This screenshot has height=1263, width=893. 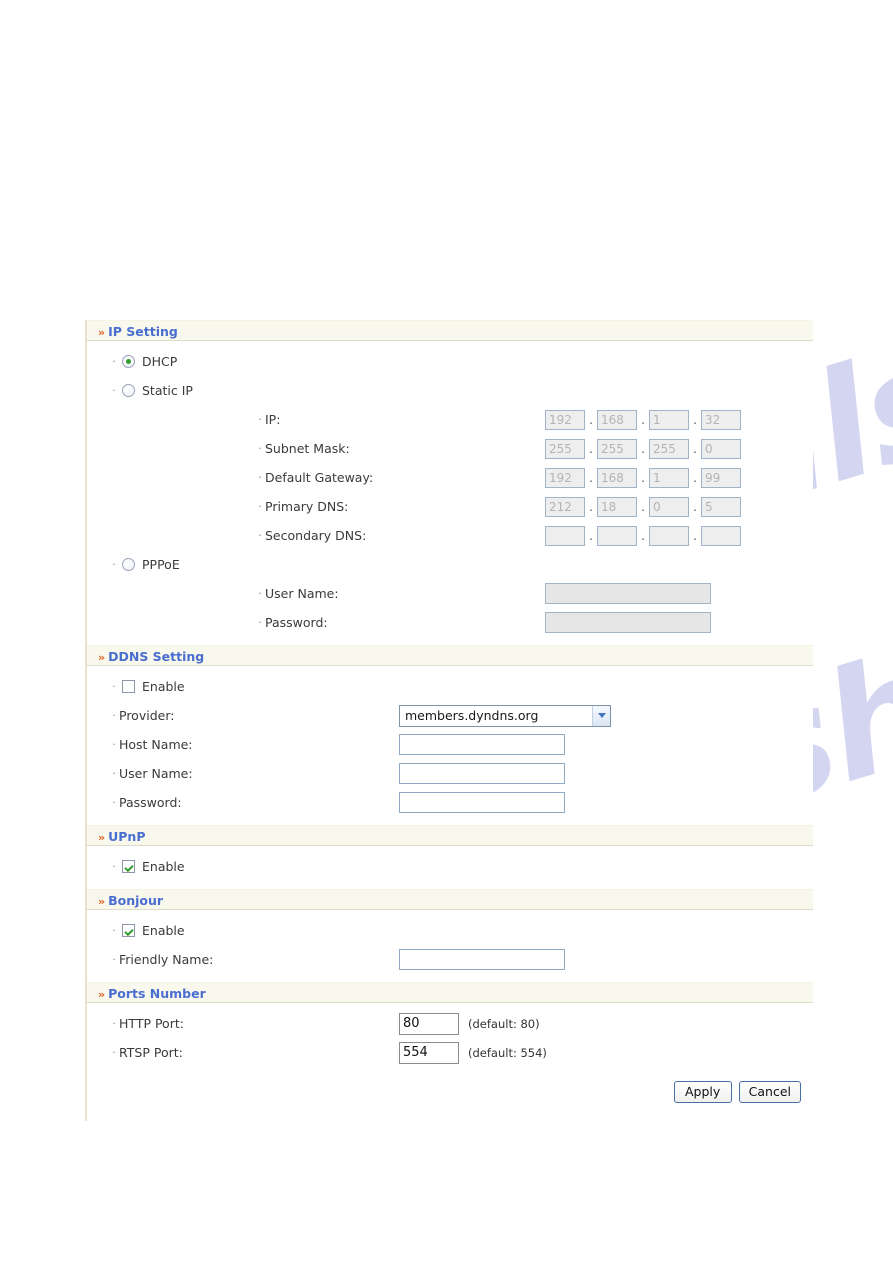 I want to click on section-title-ports-number: Ports Number, so click(x=157, y=993).